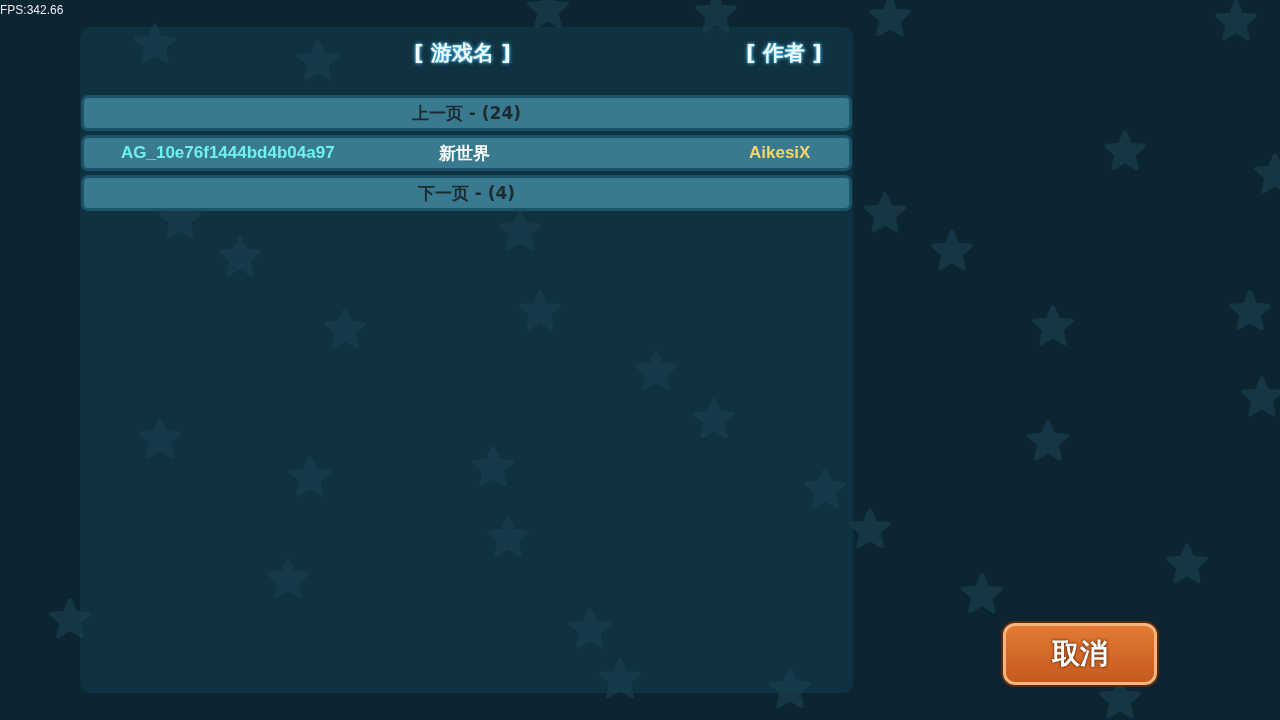 The image size is (1280, 720). Describe the element at coordinates (466, 193) in the screenshot. I see `page-button: 下一页 - (4)` at that location.